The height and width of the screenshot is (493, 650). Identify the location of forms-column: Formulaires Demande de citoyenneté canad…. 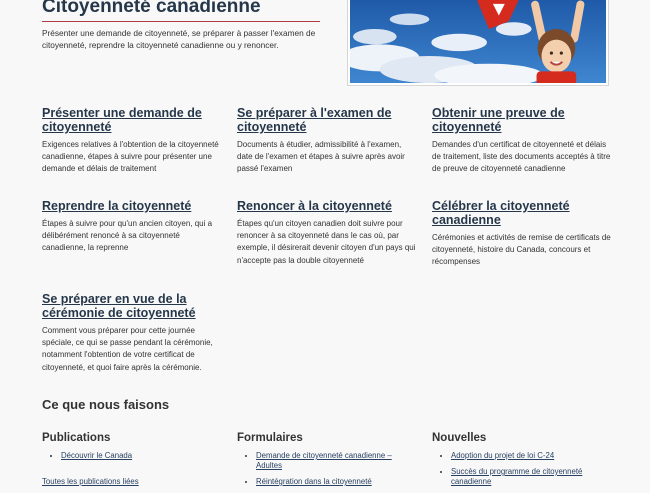
(327, 462).